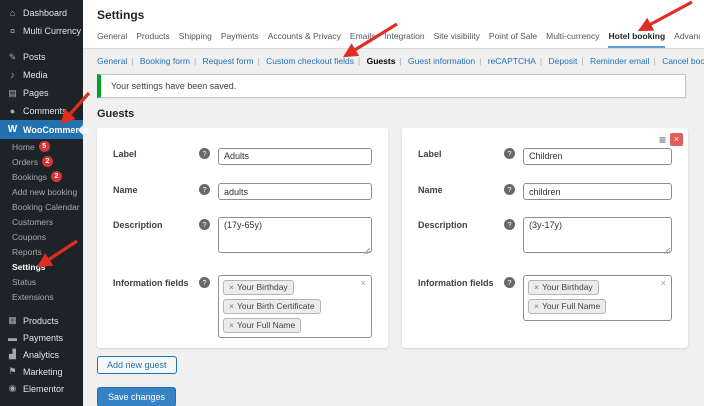 The height and width of the screenshot is (406, 704). What do you see at coordinates (41, 371) in the screenshot?
I see `sidebar-item-marketing: ⚑ Marketing` at bounding box center [41, 371].